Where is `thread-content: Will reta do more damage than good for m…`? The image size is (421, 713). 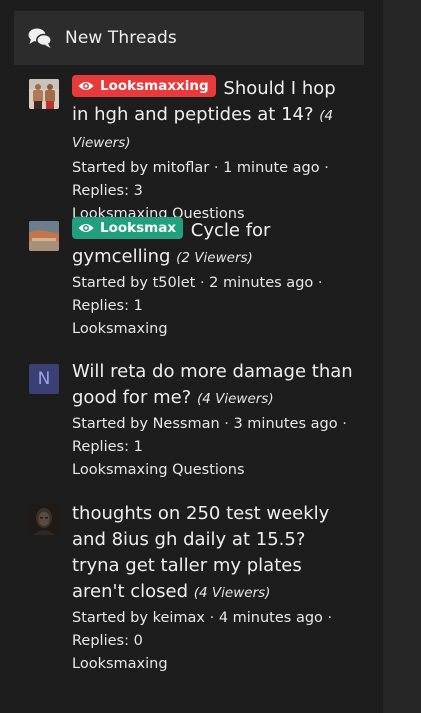 thread-content: Will reta do more damage than good for m… is located at coordinates (214, 420).